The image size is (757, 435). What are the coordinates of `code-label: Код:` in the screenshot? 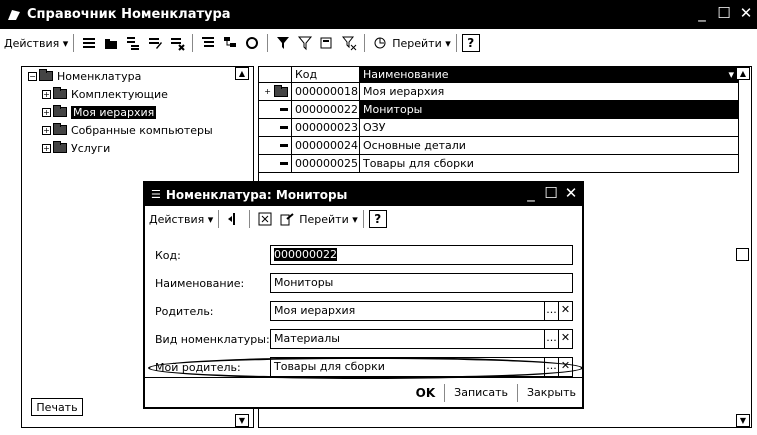 It's located at (168, 255).